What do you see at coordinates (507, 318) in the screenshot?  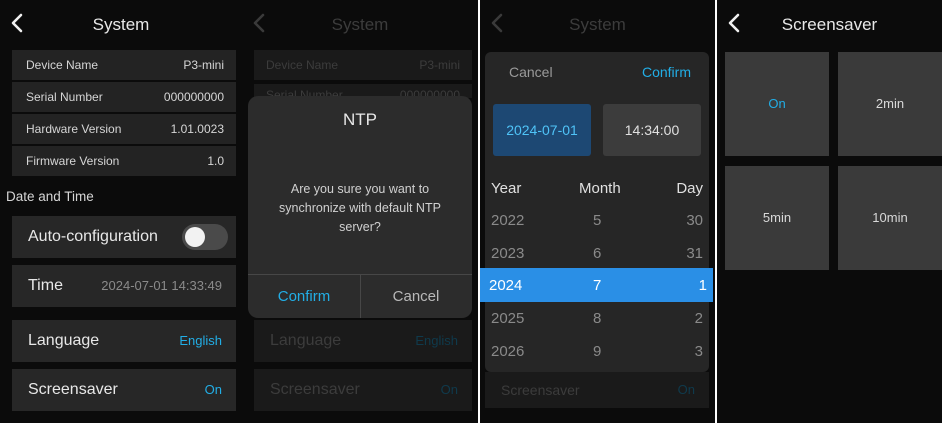 I see `year-option: 2025` at bounding box center [507, 318].